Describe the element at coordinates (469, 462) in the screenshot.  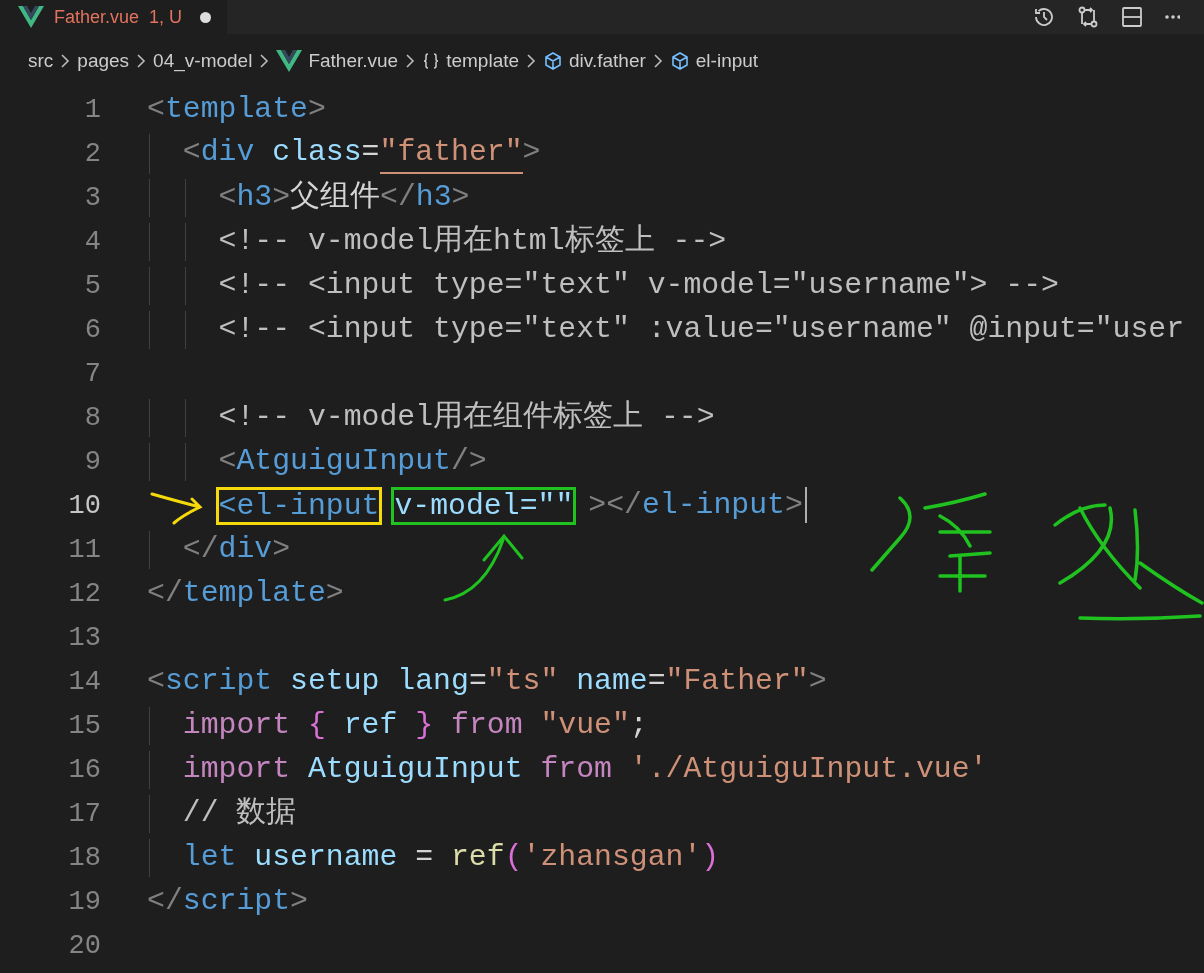
I see `code-punctuation: />` at that location.